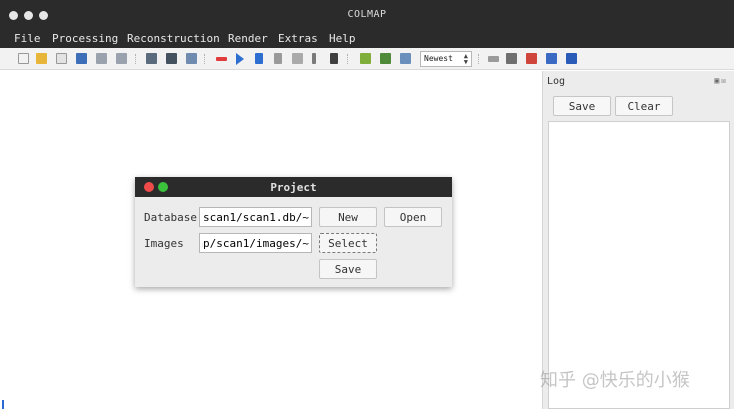  What do you see at coordinates (511, 58) in the screenshot?
I see `render-icon` at bounding box center [511, 58].